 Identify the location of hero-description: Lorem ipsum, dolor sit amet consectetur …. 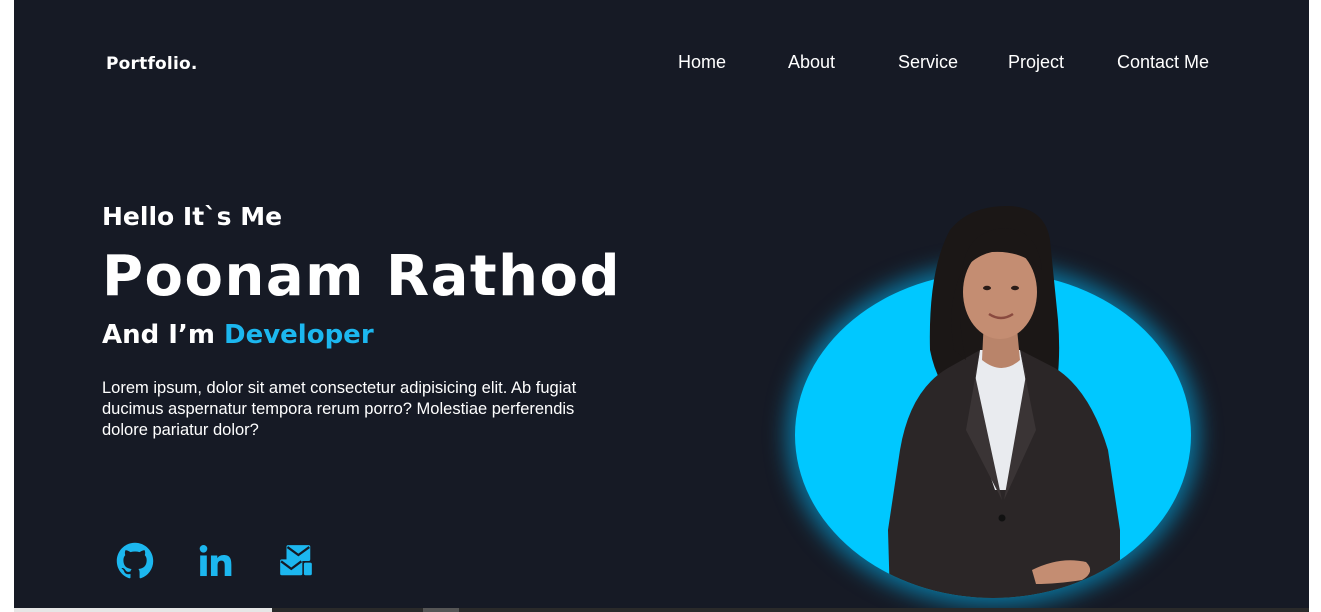
(339, 409).